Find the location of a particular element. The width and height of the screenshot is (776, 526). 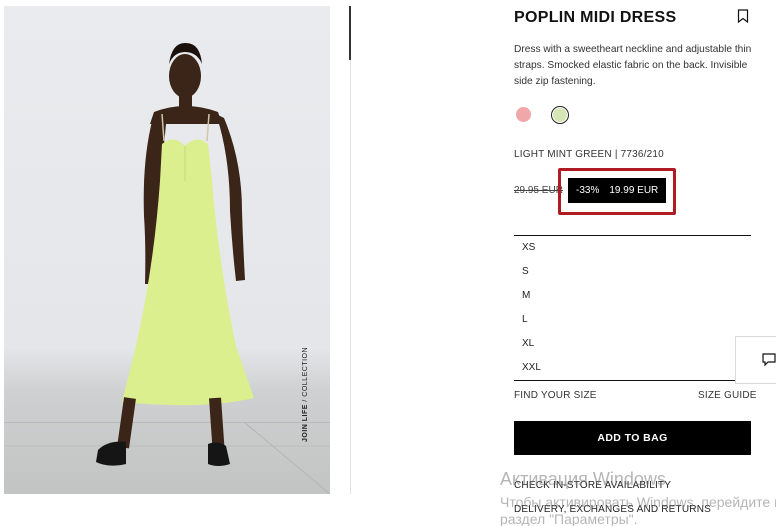

color-swatch-mint is located at coordinates (560, 115).